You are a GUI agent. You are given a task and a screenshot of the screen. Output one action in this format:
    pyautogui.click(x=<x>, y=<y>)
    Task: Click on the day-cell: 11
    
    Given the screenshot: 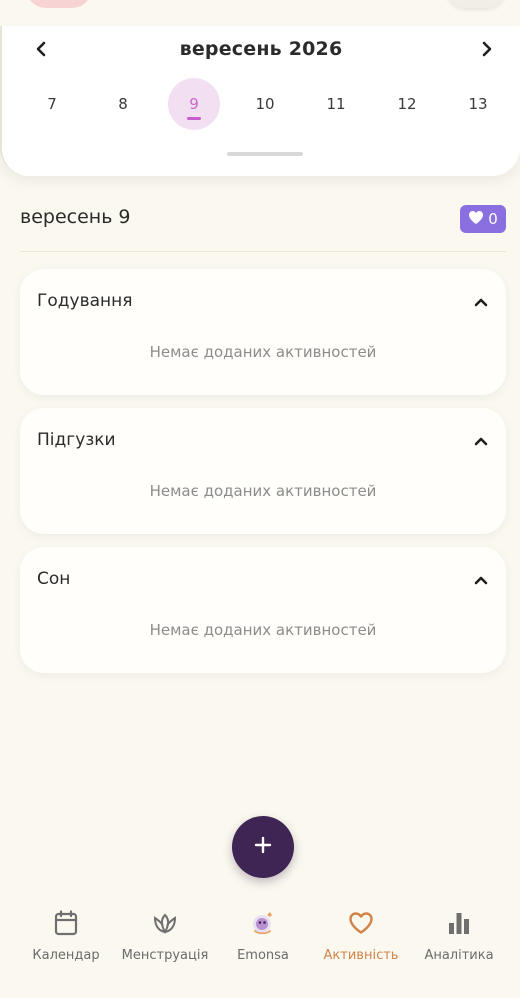 What is the action you would take?
    pyautogui.click(x=336, y=104)
    